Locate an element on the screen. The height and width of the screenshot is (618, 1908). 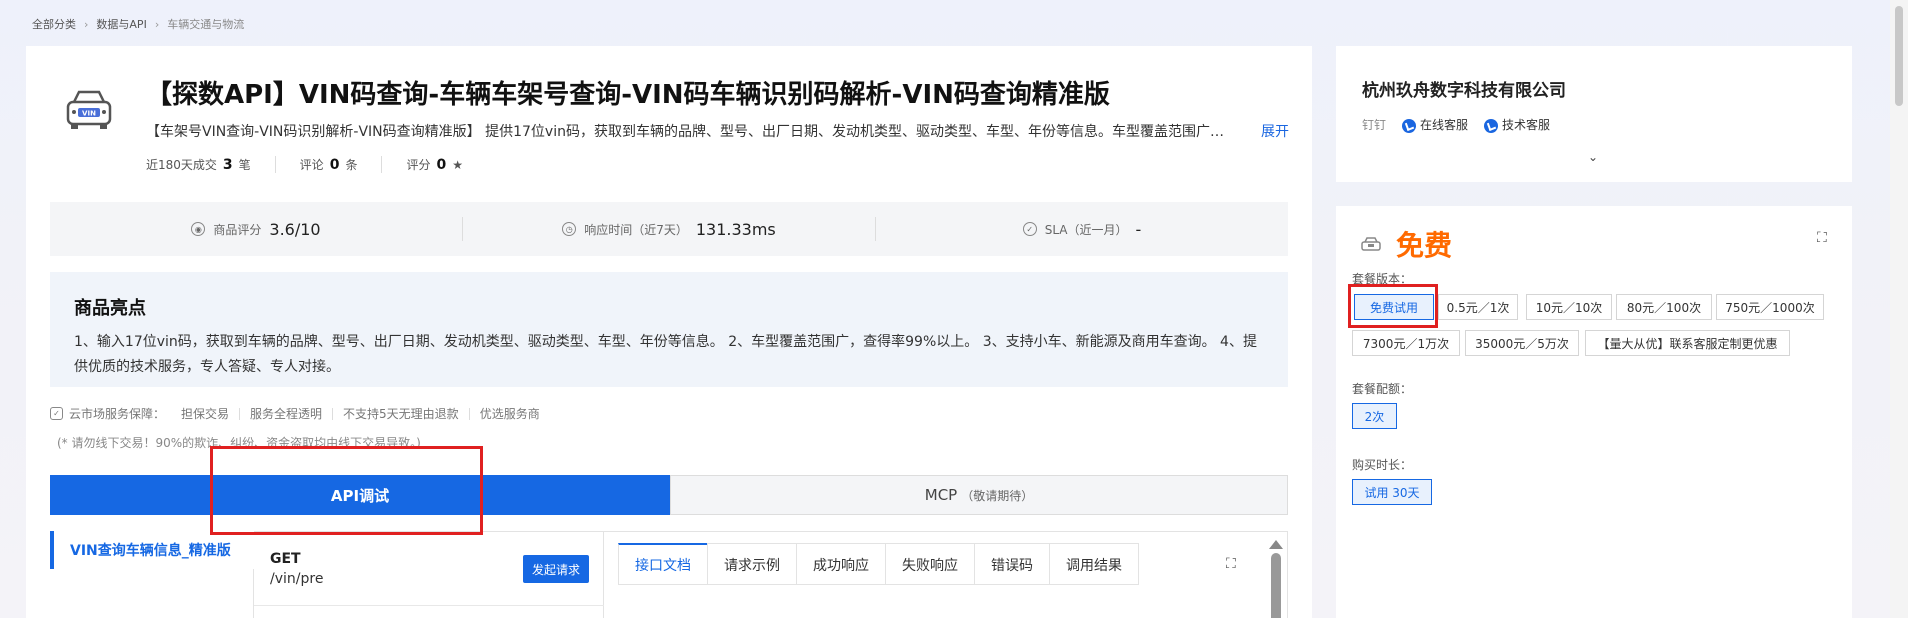
deals-label: 近180天成交 is located at coordinates (181, 165).